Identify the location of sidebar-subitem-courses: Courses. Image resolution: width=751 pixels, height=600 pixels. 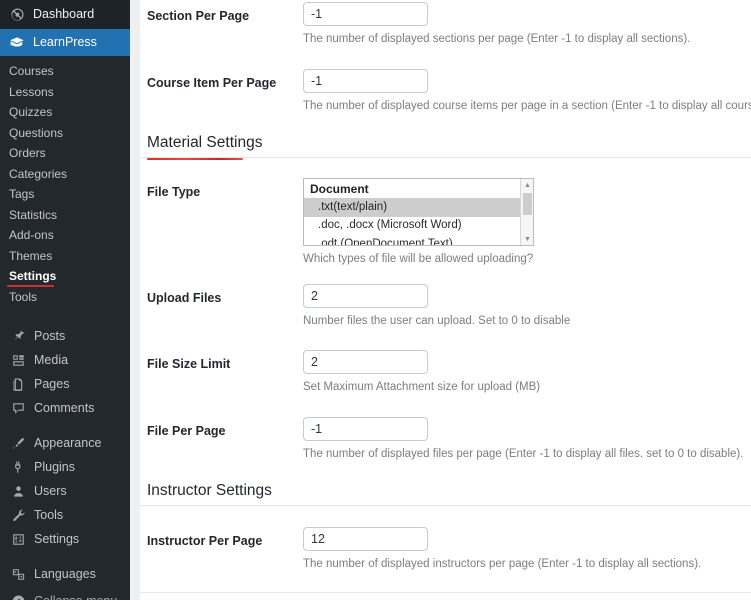
(65, 71).